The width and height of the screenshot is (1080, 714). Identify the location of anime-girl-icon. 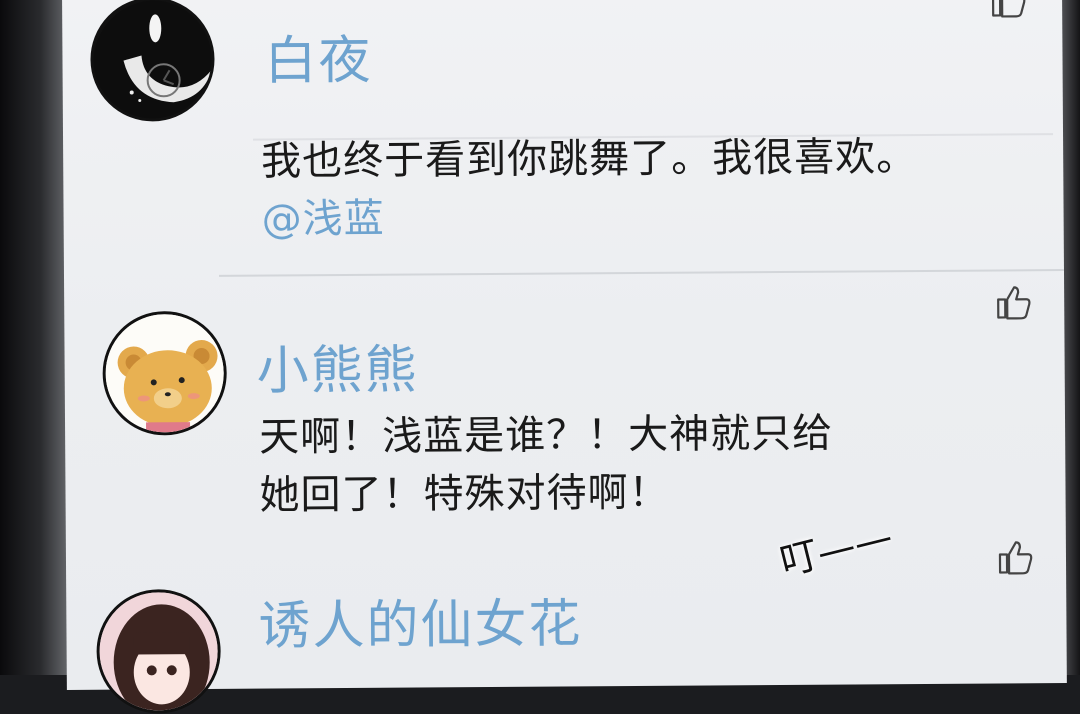
(160, 652).